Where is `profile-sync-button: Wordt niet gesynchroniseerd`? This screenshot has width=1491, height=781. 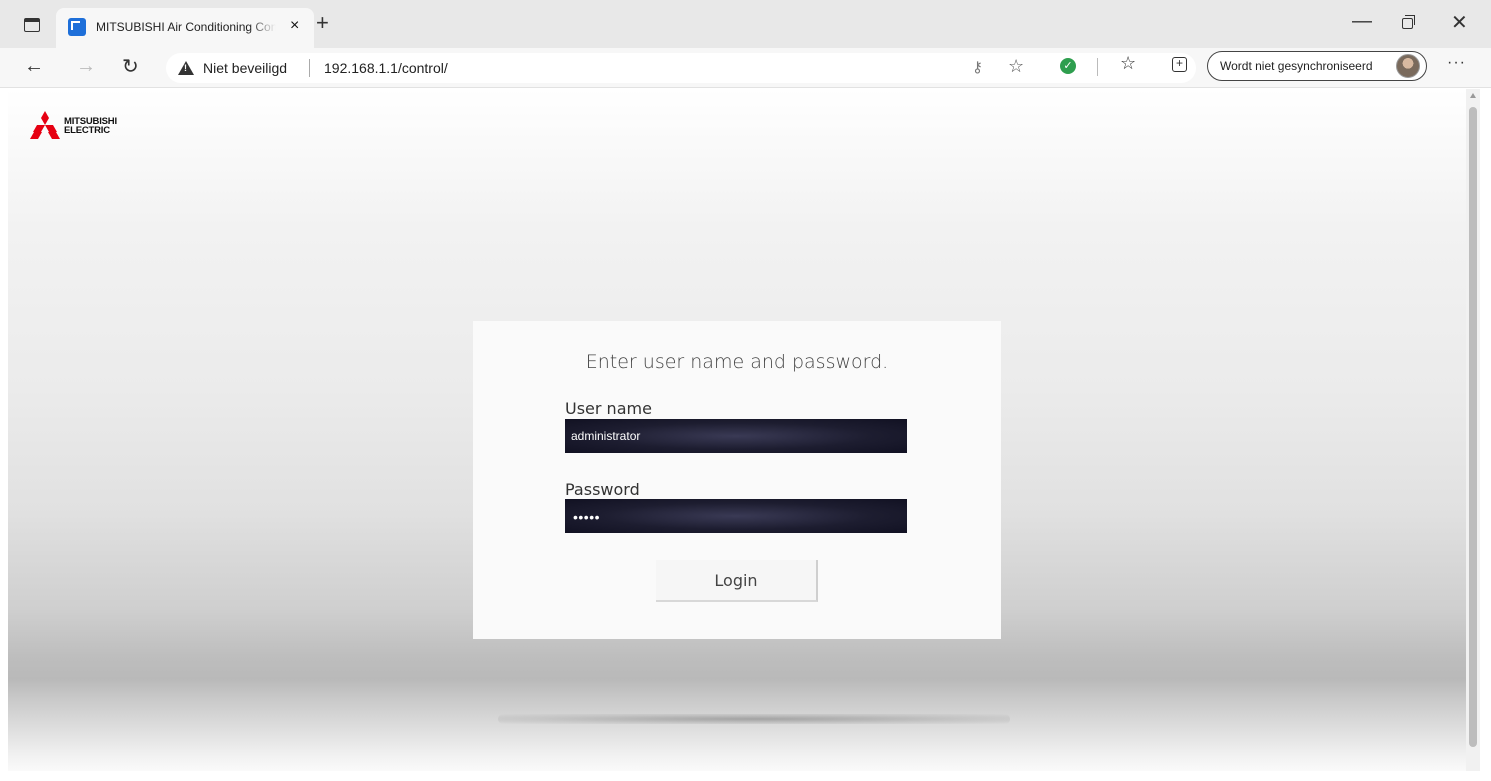 profile-sync-button: Wordt niet gesynchroniseerd is located at coordinates (1317, 66).